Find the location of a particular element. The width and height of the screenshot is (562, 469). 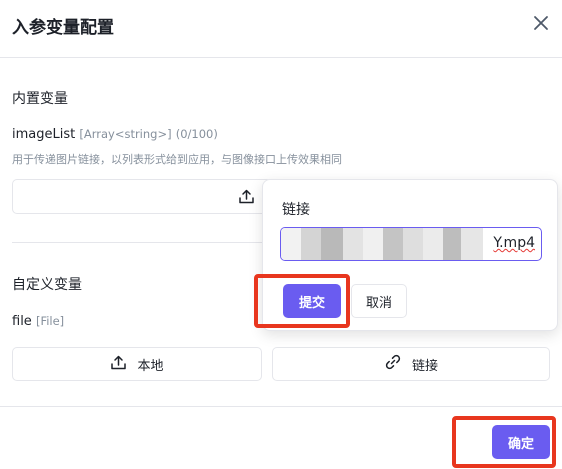

link-input-label: 链接 is located at coordinates (296, 210).